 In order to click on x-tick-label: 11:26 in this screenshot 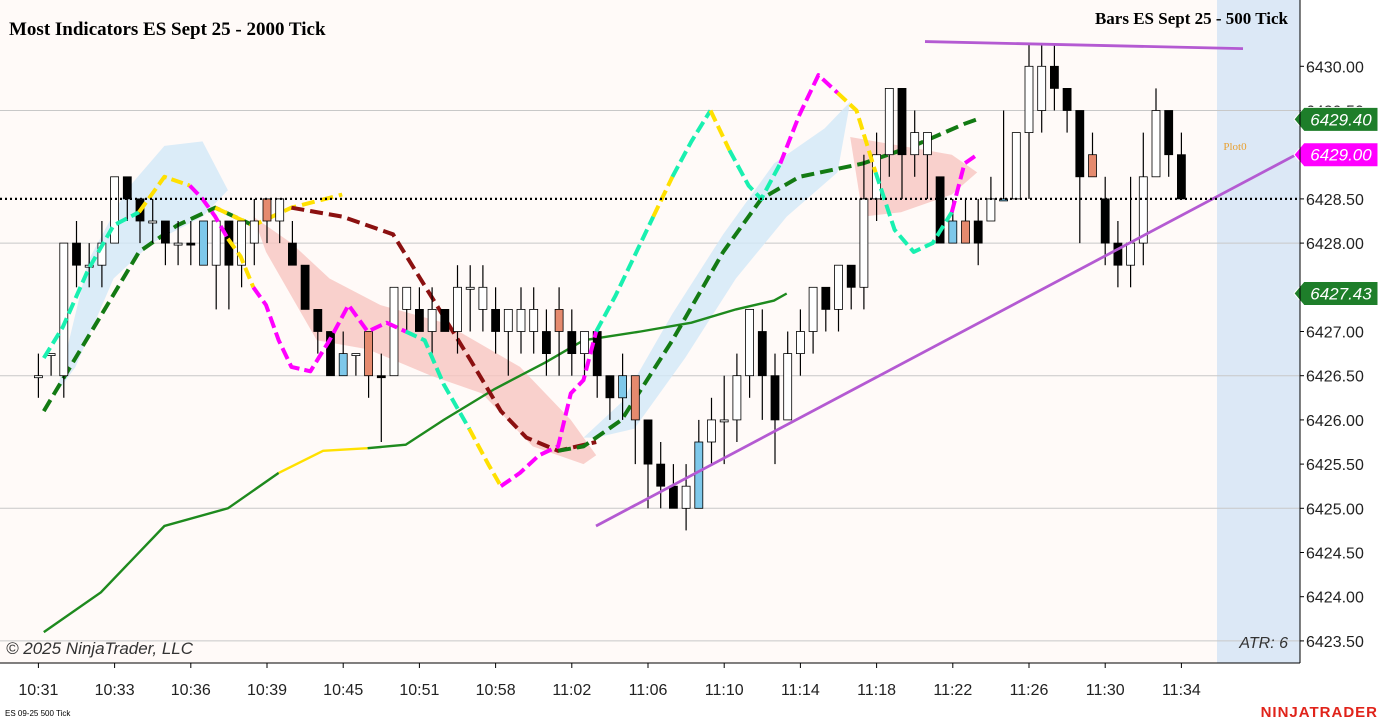, I will do `click(1029, 690)`.